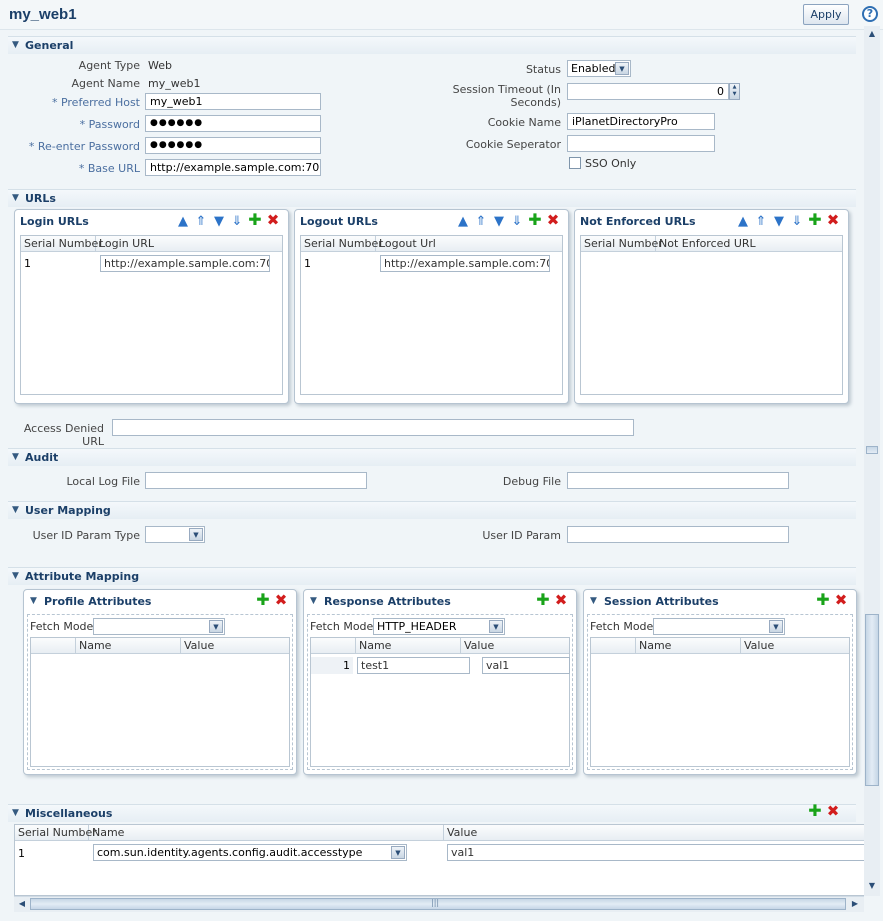  I want to click on help-icon: ?, so click(870, 14).